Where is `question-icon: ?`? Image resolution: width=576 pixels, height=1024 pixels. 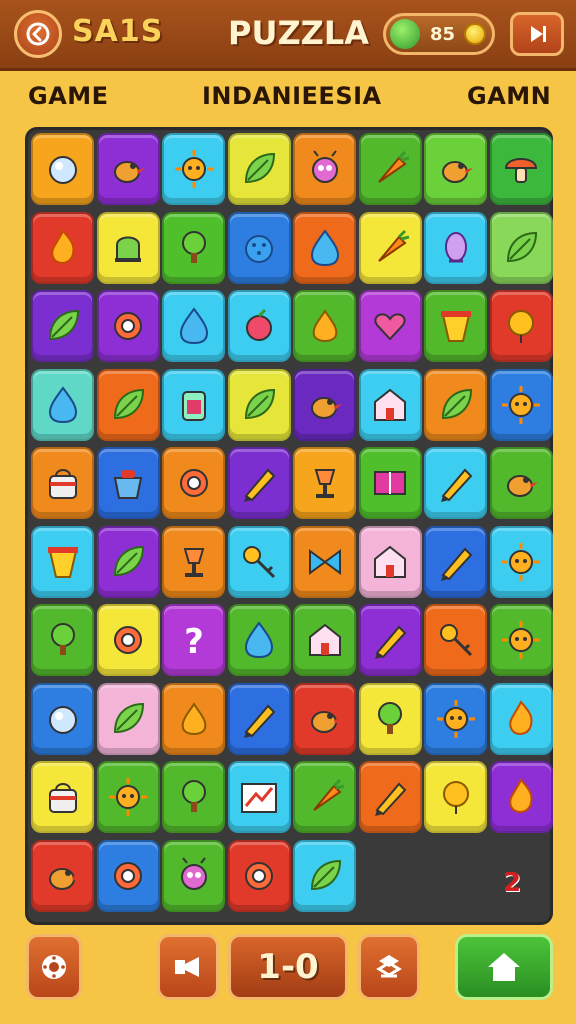 question-icon: ? is located at coordinates (194, 641).